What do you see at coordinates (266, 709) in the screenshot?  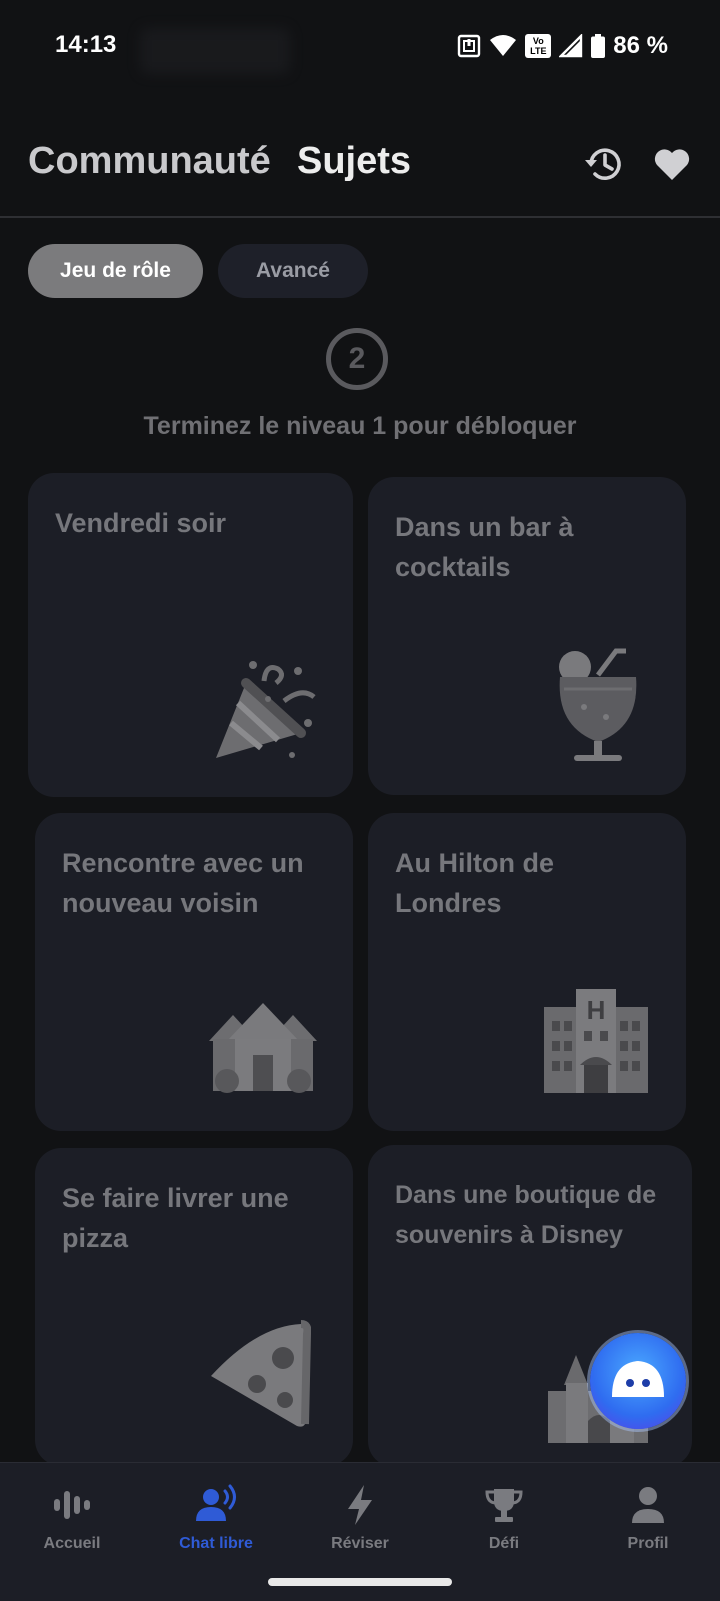 I see `party-popper-icon` at bounding box center [266, 709].